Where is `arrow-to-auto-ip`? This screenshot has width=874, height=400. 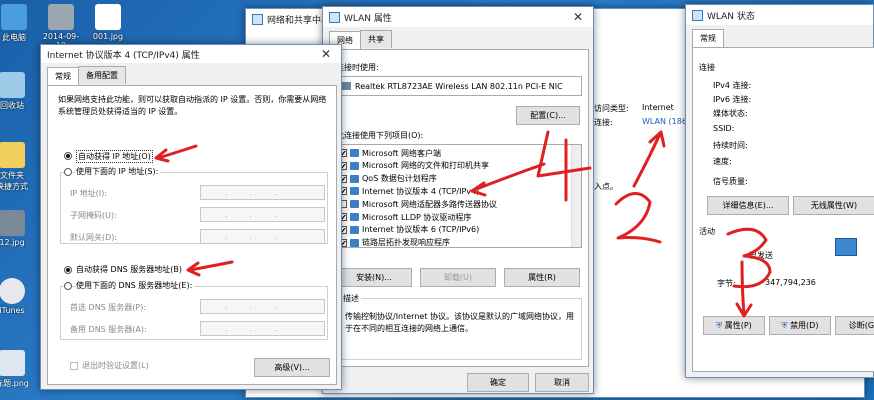 arrow-to-auto-ip is located at coordinates (176, 153).